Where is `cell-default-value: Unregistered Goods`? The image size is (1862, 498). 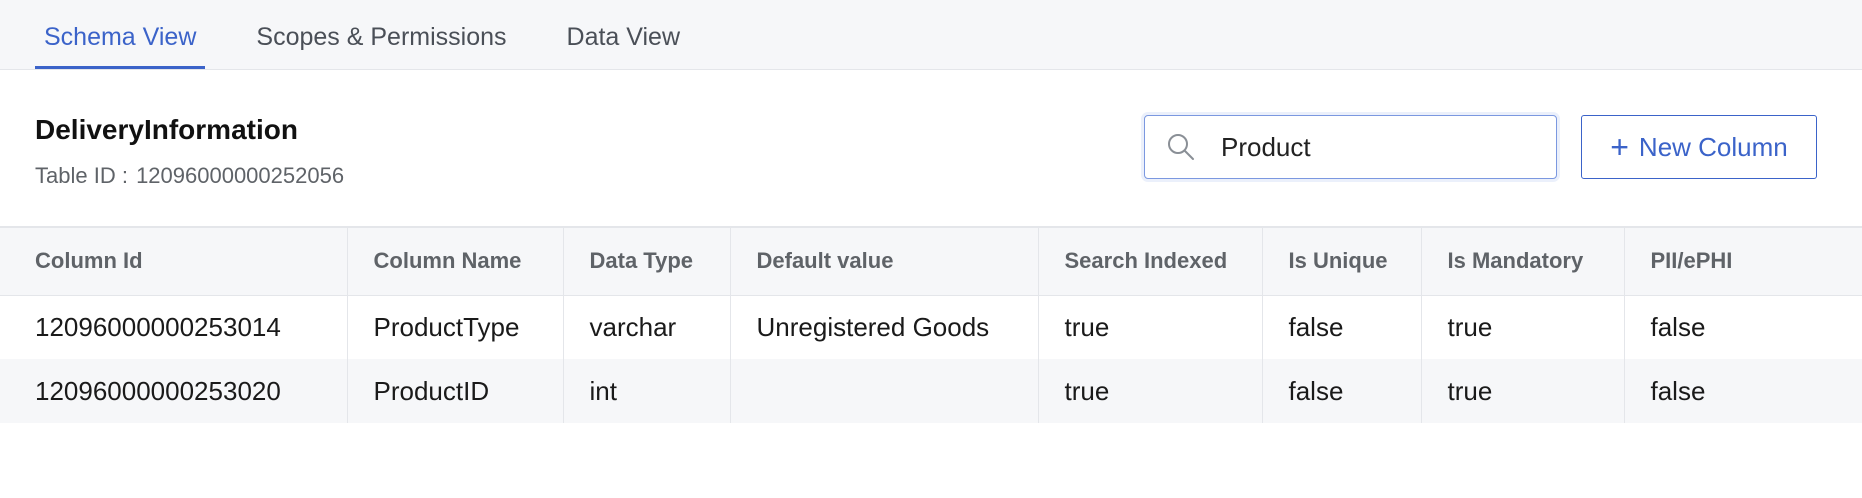 cell-default-value: Unregistered Goods is located at coordinates (884, 327).